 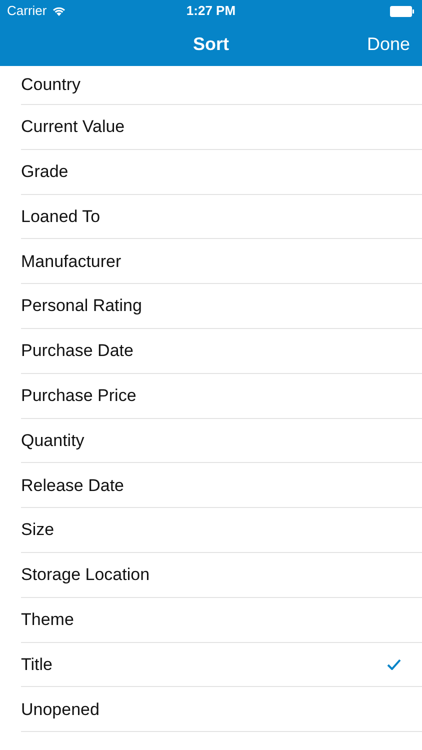 What do you see at coordinates (402, 11) in the screenshot?
I see `battery-icon` at bounding box center [402, 11].